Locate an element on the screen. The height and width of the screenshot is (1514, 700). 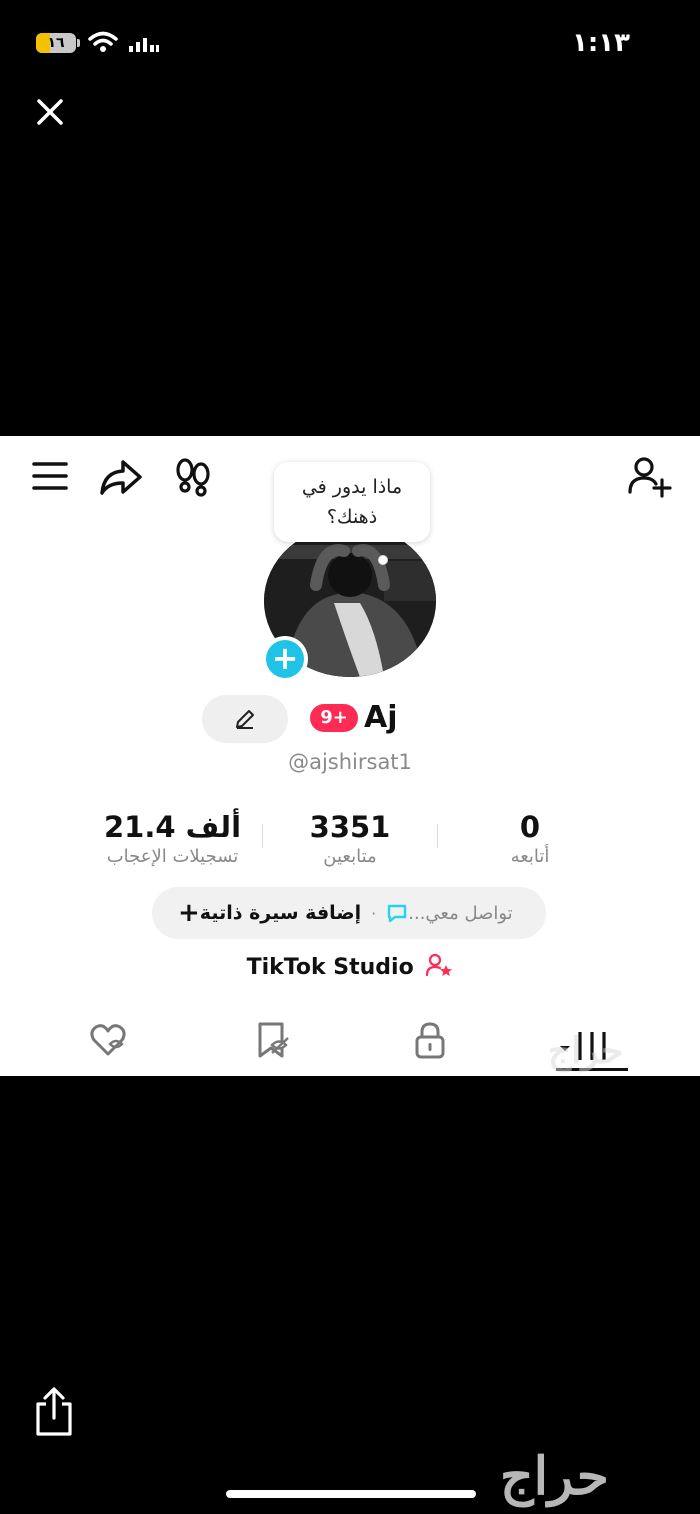
wifi-icon is located at coordinates (103, 41).